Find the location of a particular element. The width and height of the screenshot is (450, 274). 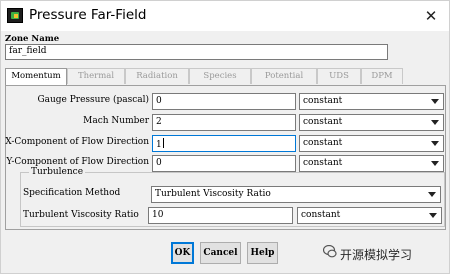

mach-number-input: 2 is located at coordinates (224, 122).